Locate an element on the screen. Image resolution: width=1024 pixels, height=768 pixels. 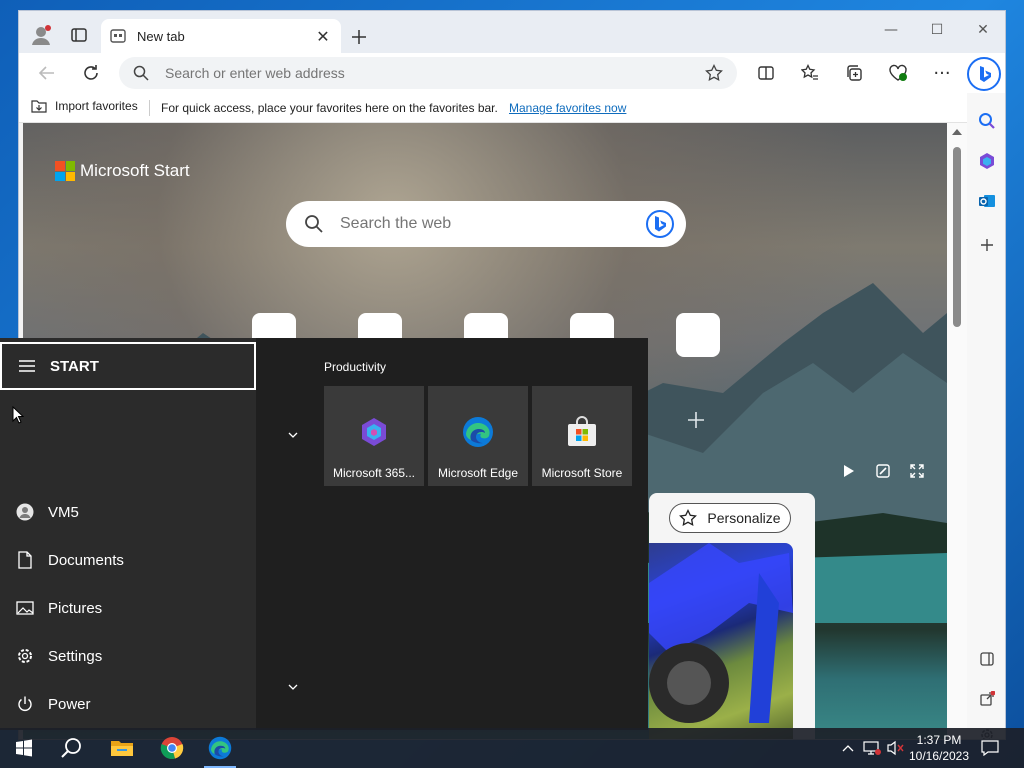
new-tab-plus-icon is located at coordinates (359, 37).